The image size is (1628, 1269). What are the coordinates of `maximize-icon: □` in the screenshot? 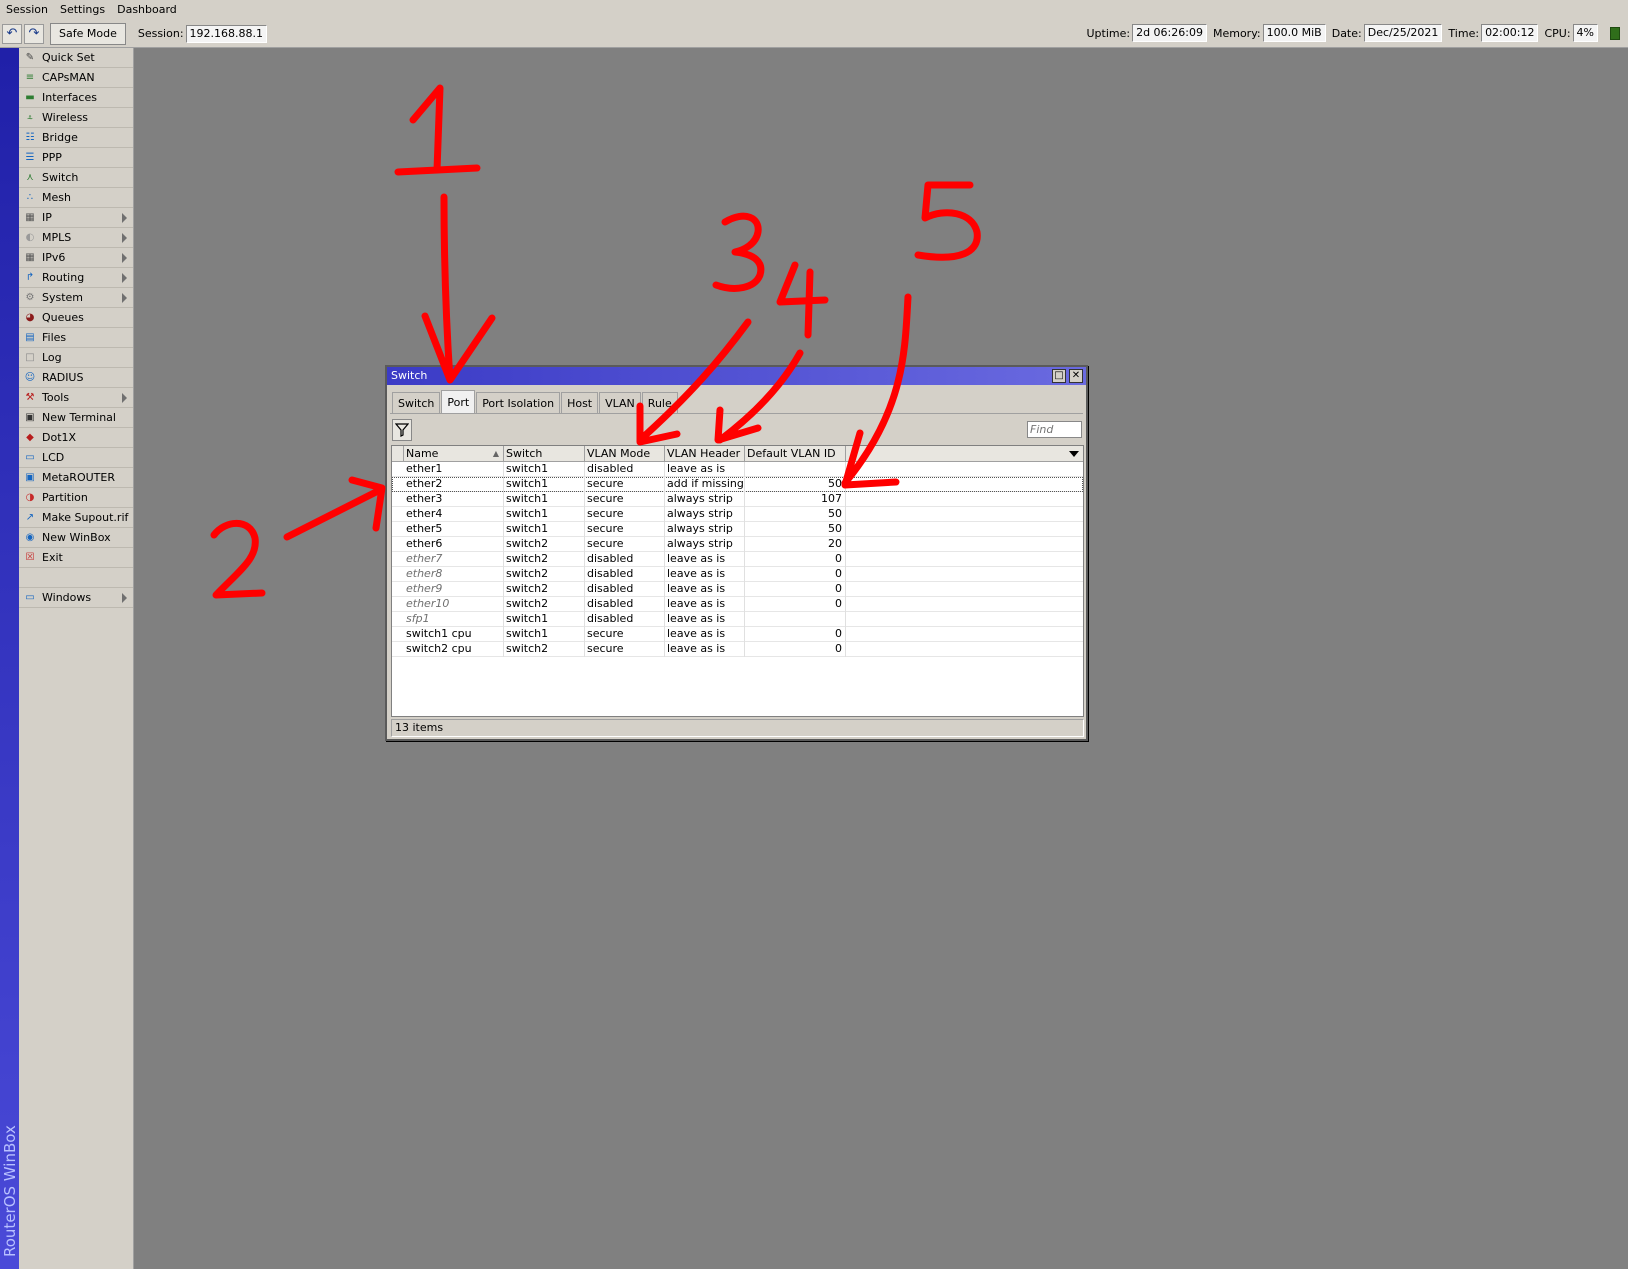 It's located at (1059, 376).